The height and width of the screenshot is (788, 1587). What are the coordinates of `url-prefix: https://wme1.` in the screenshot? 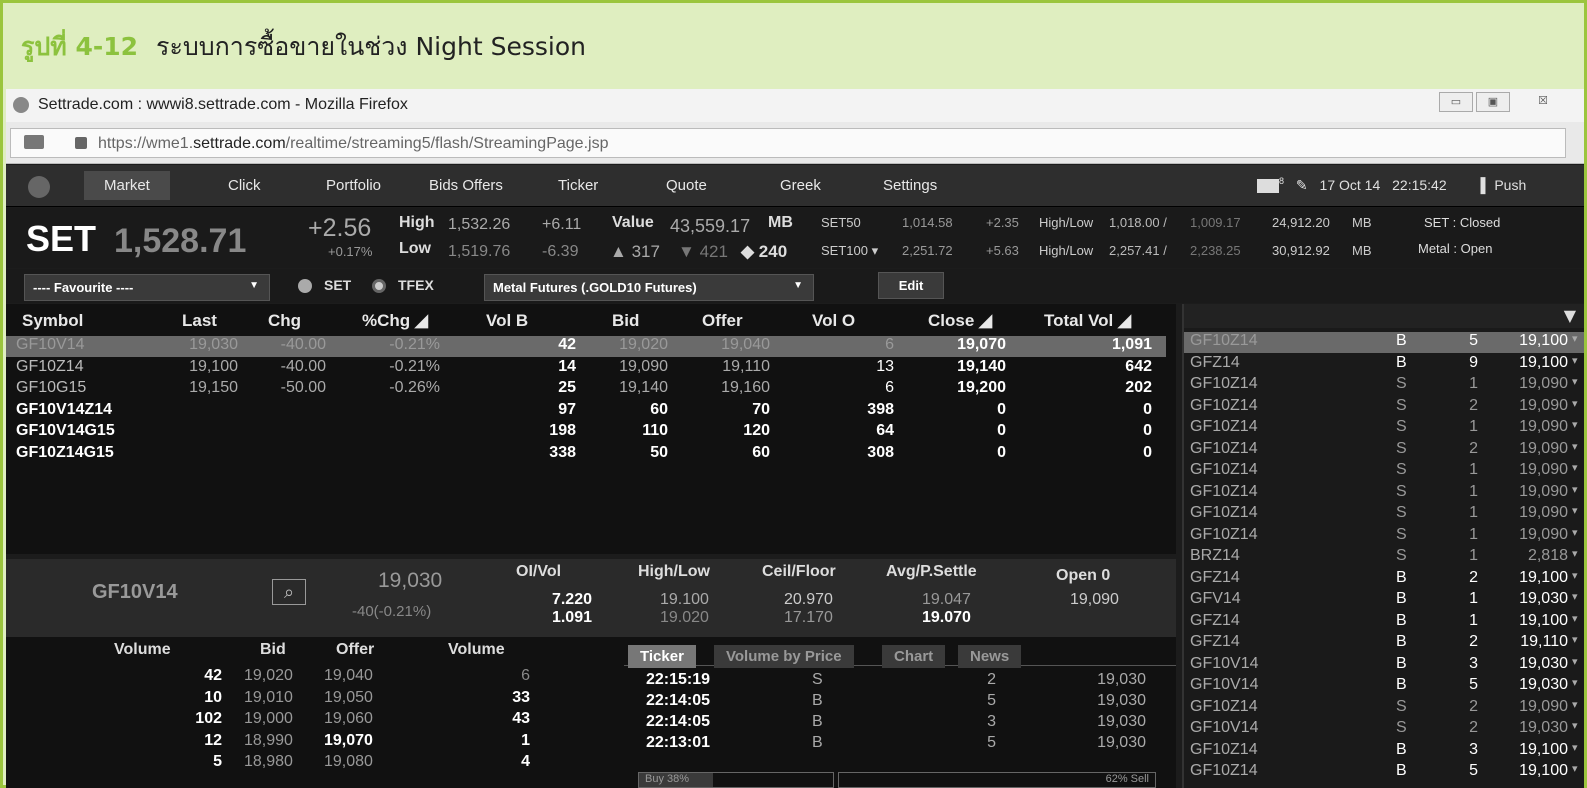 It's located at (146, 143).